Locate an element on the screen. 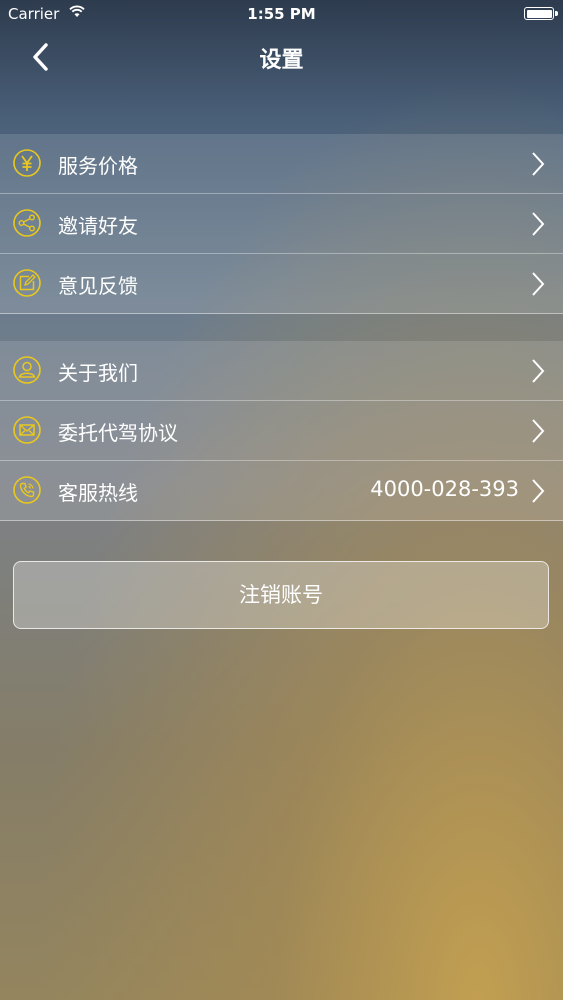 The width and height of the screenshot is (563, 1000). user-icon is located at coordinates (27, 370).